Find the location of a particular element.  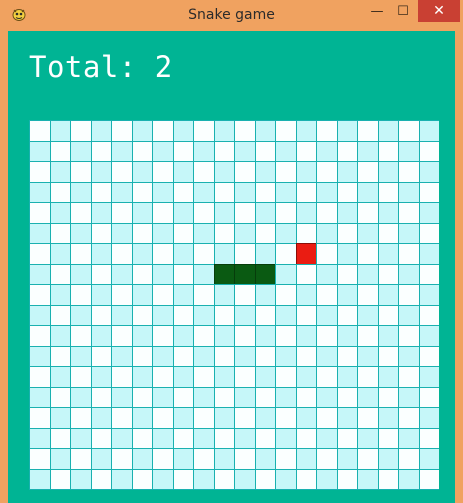

title-bar: Snake game — ☐ ✕ is located at coordinates (231, 15).